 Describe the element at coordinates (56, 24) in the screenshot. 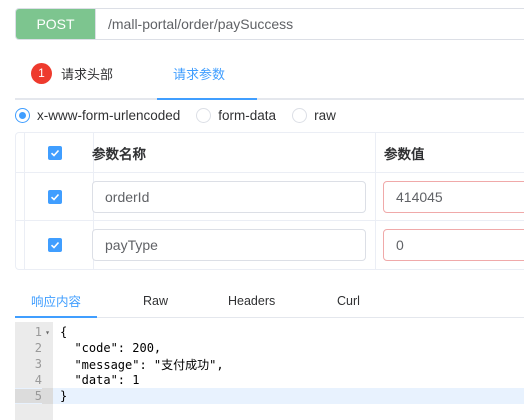

I see `method-button: POST` at that location.